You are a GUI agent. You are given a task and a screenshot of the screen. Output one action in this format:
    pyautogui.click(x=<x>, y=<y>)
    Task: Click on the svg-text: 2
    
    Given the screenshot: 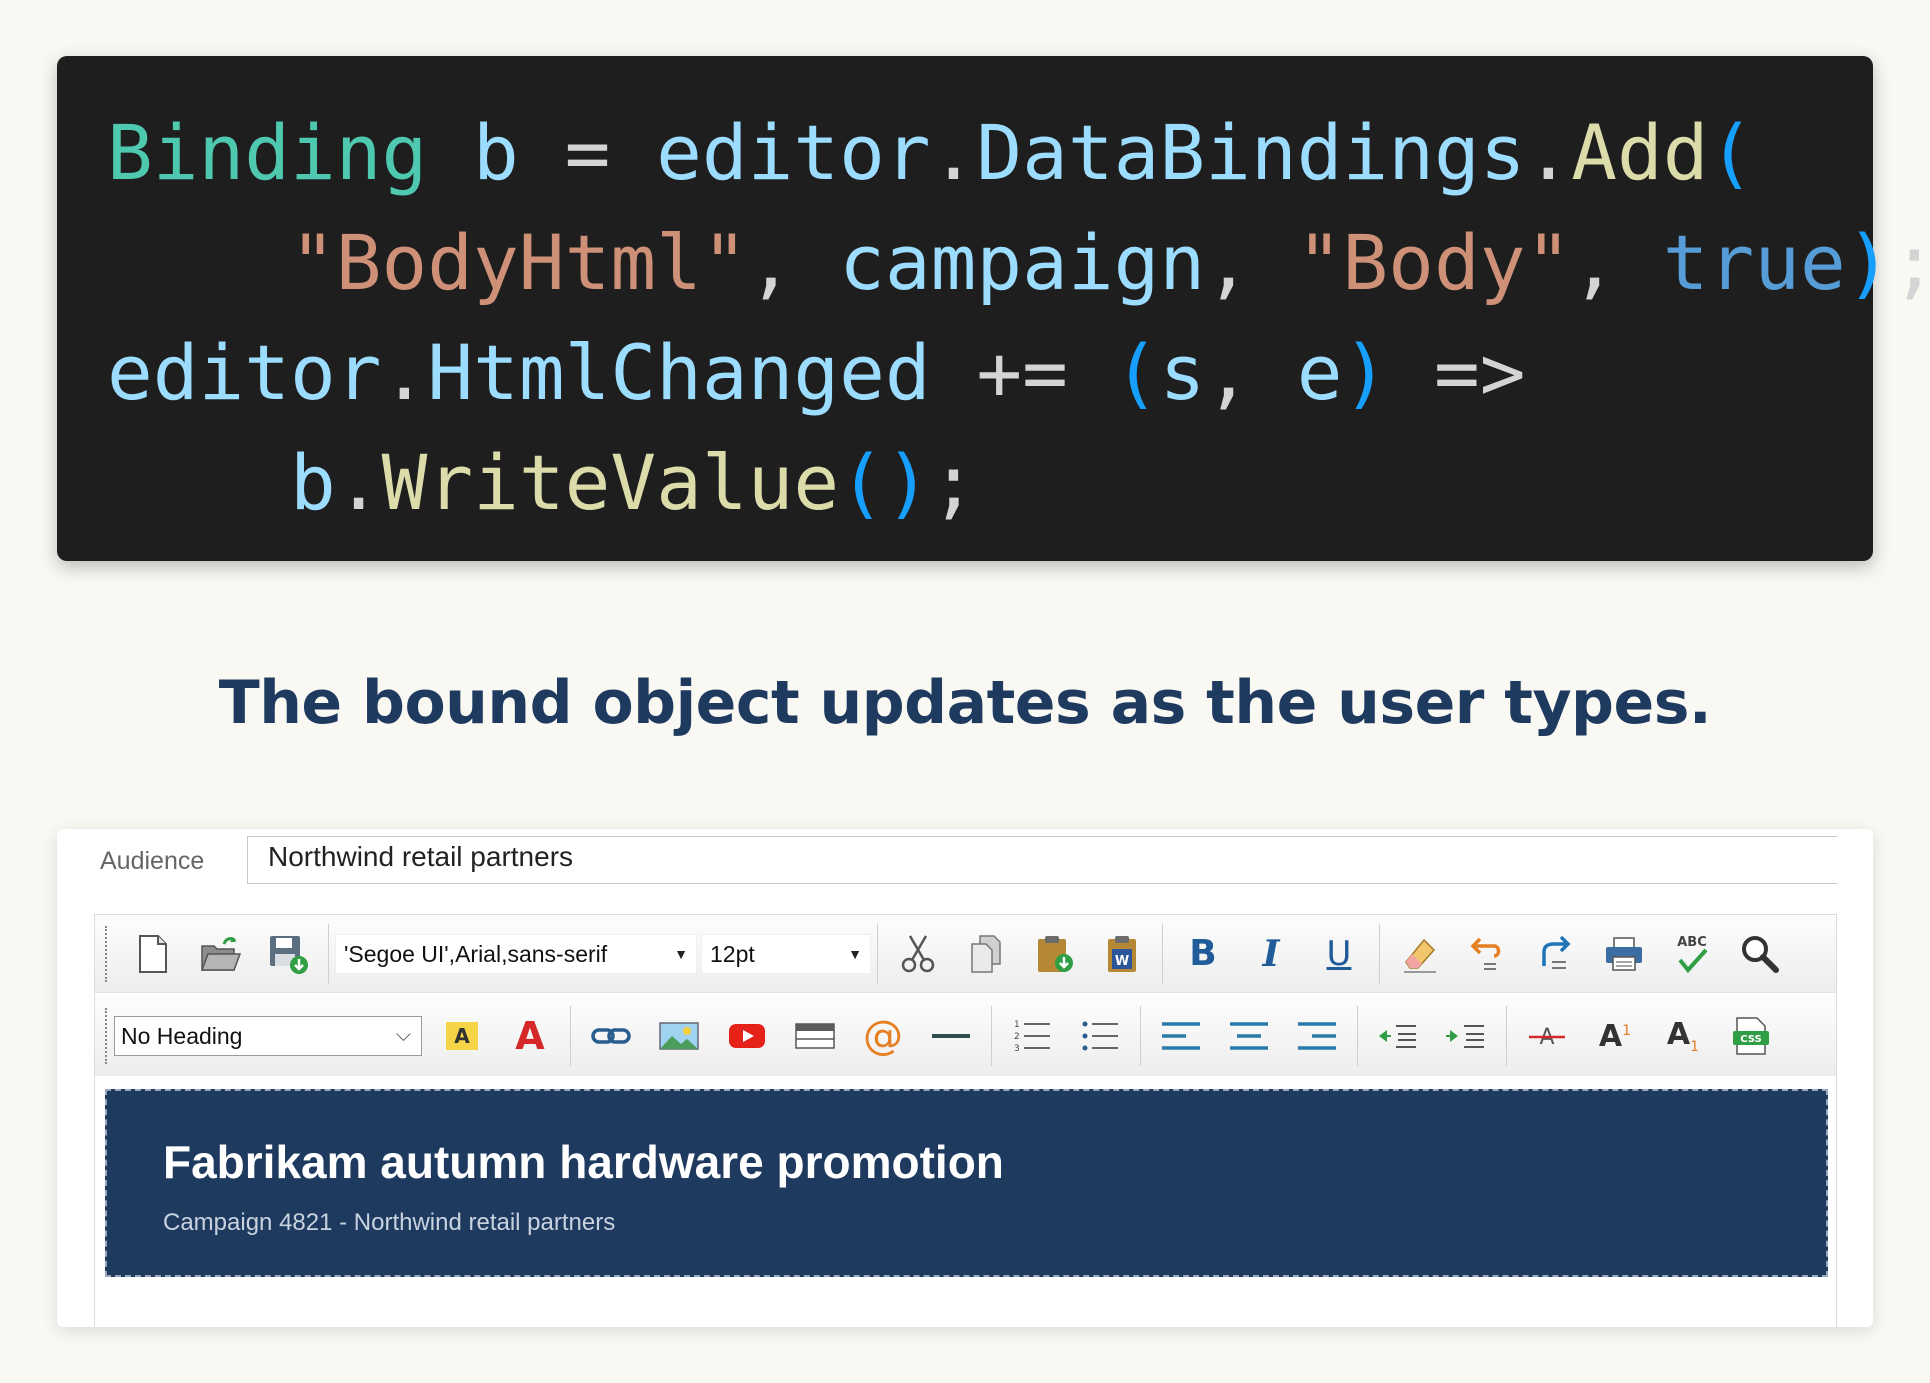 What is the action you would take?
    pyautogui.click(x=1017, y=1037)
    